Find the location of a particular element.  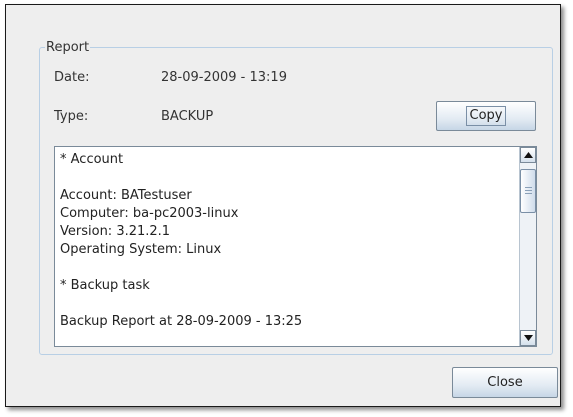

report-text-line: Account: BATestuser is located at coordinates (126, 195).